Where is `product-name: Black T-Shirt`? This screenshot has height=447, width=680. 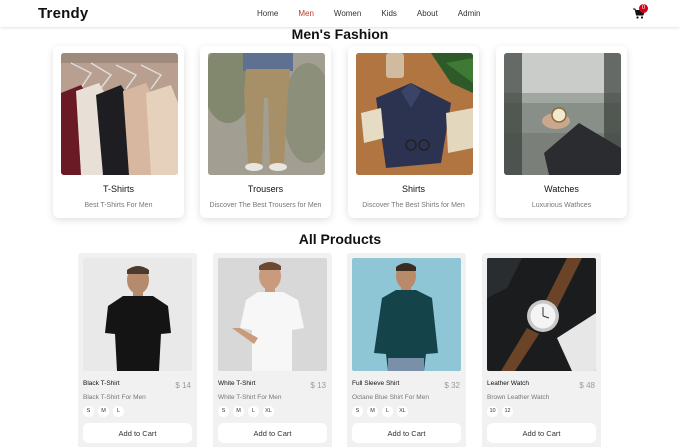
product-name: Black T-Shirt is located at coordinates (101, 383).